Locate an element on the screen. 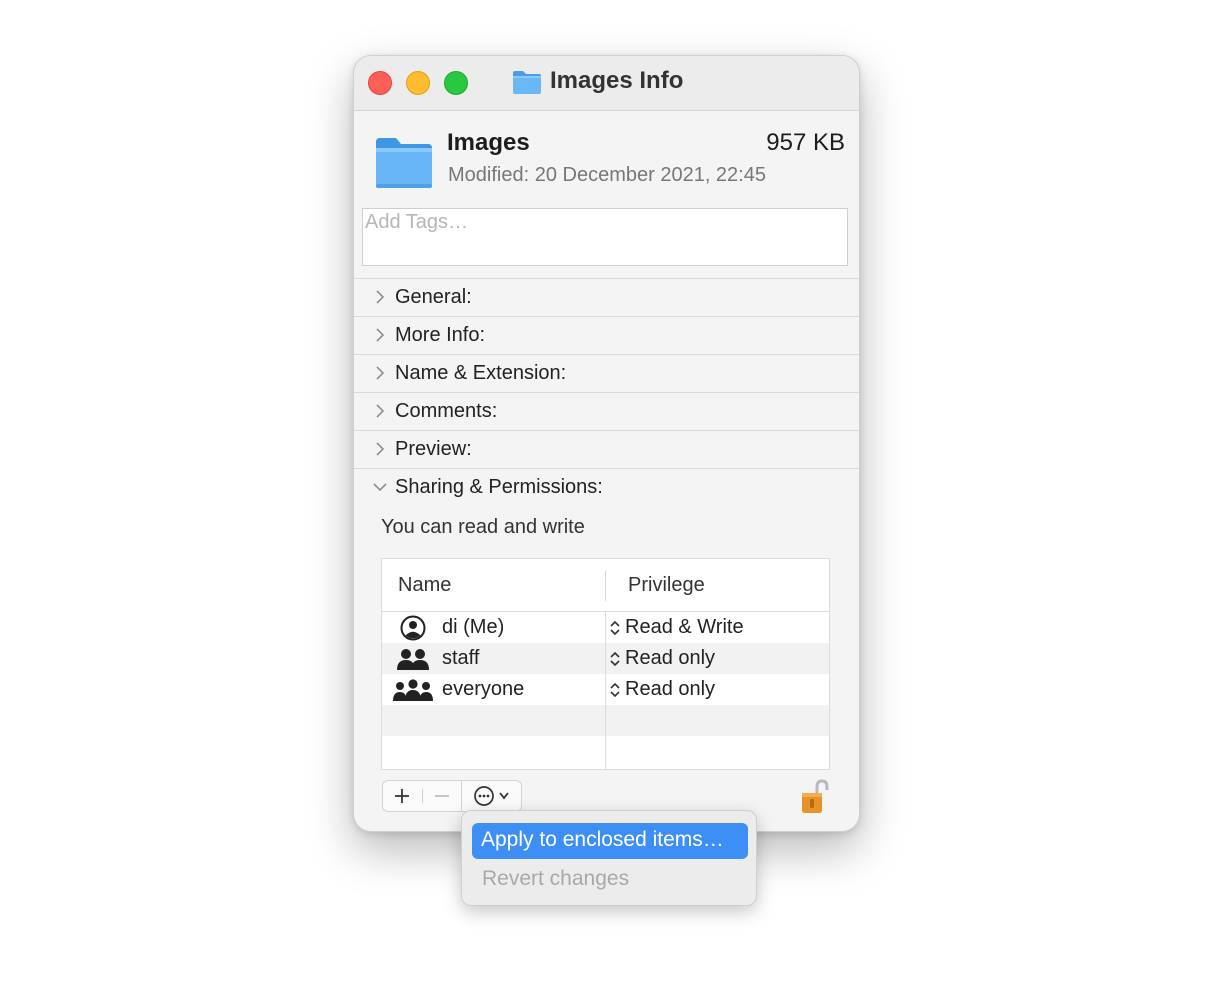 Image resolution: width=1216 pixels, height=985 pixels. group-three-icon is located at coordinates (413, 690).